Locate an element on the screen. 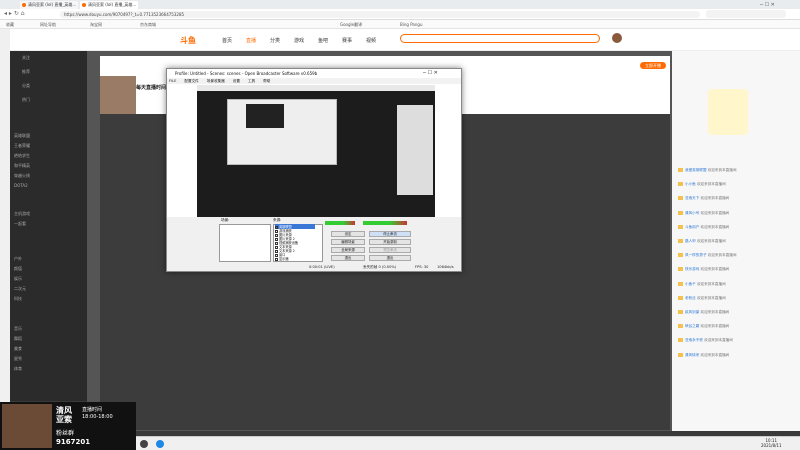 The image size is (800, 450). nav-item: 首页 is located at coordinates (227, 40).